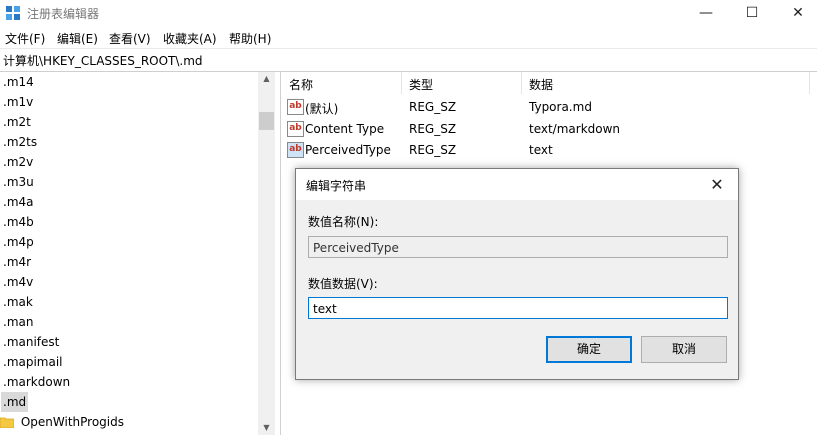  I want to click on tree-item: .m4p, so click(18, 242).